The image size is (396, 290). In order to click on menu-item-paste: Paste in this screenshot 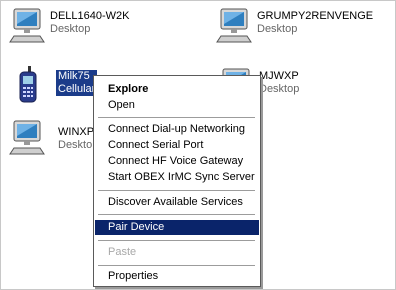, I will do `click(122, 252)`.